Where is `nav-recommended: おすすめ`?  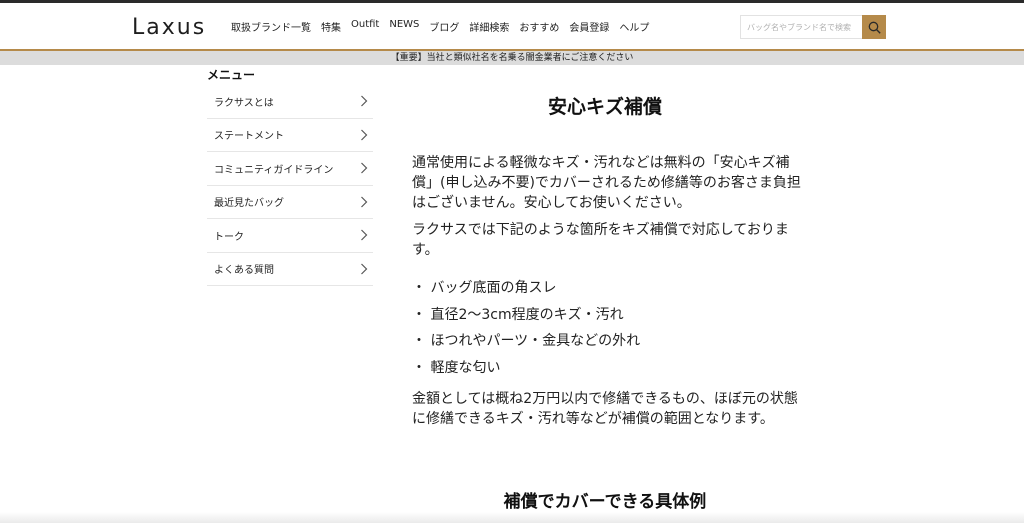
nav-recommended: おすすめ is located at coordinates (539, 26).